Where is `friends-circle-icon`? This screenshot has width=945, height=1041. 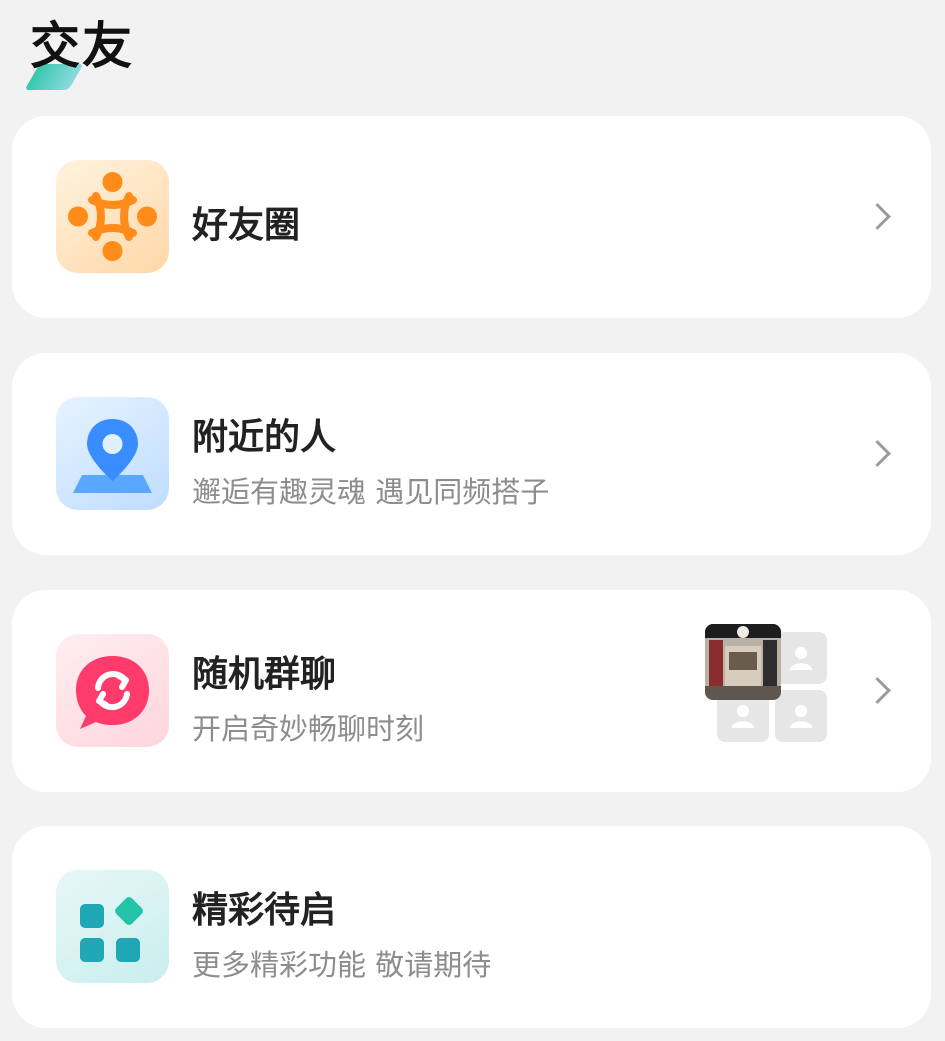 friends-circle-icon is located at coordinates (112, 216).